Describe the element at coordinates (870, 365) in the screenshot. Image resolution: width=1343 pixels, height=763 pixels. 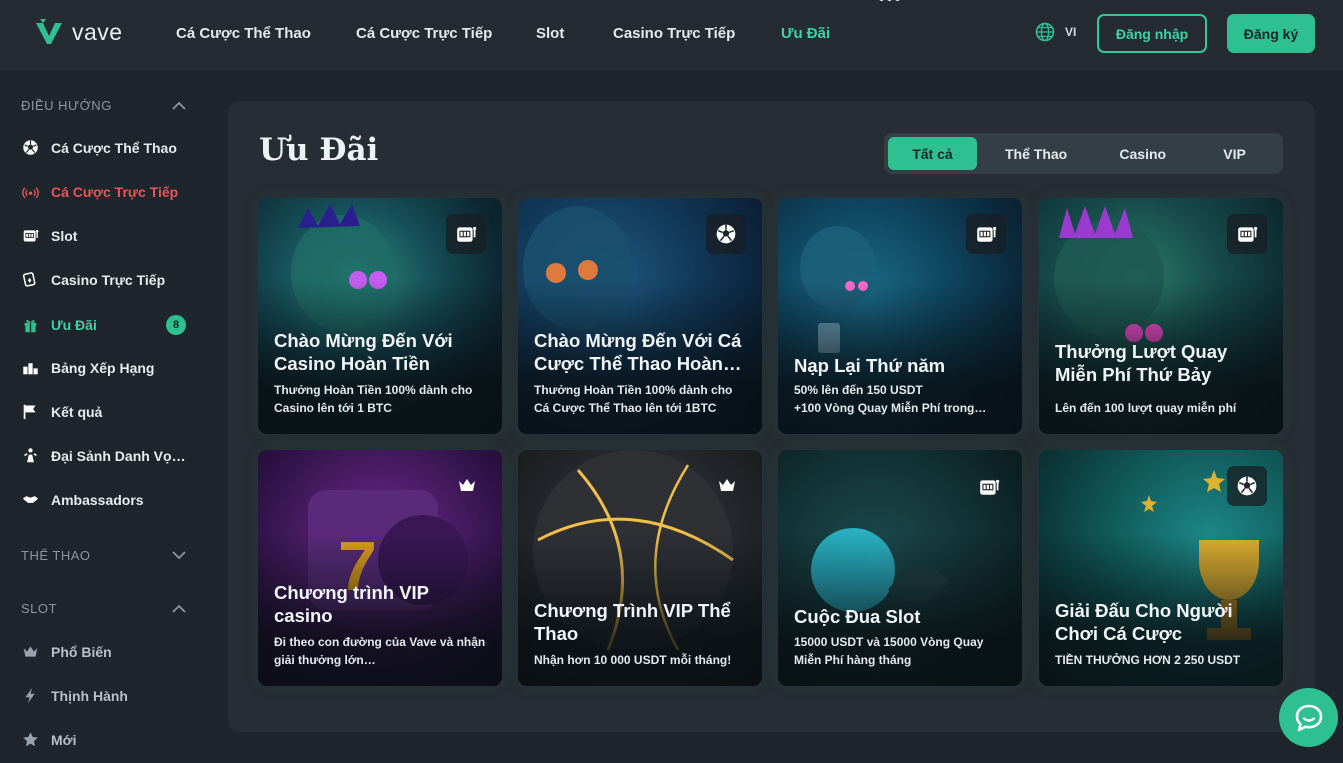
I see `promo-card-title: Nạp Lại Thứ năm` at that location.